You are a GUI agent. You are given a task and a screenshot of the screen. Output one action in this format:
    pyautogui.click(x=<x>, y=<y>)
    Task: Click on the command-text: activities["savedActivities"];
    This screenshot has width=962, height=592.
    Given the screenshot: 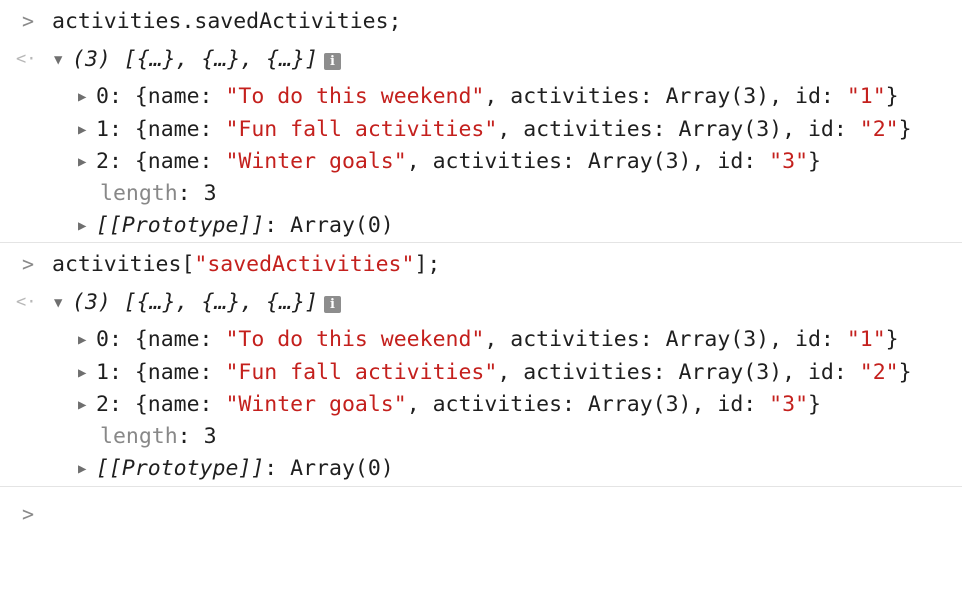 What is the action you would take?
    pyautogui.click(x=246, y=264)
    